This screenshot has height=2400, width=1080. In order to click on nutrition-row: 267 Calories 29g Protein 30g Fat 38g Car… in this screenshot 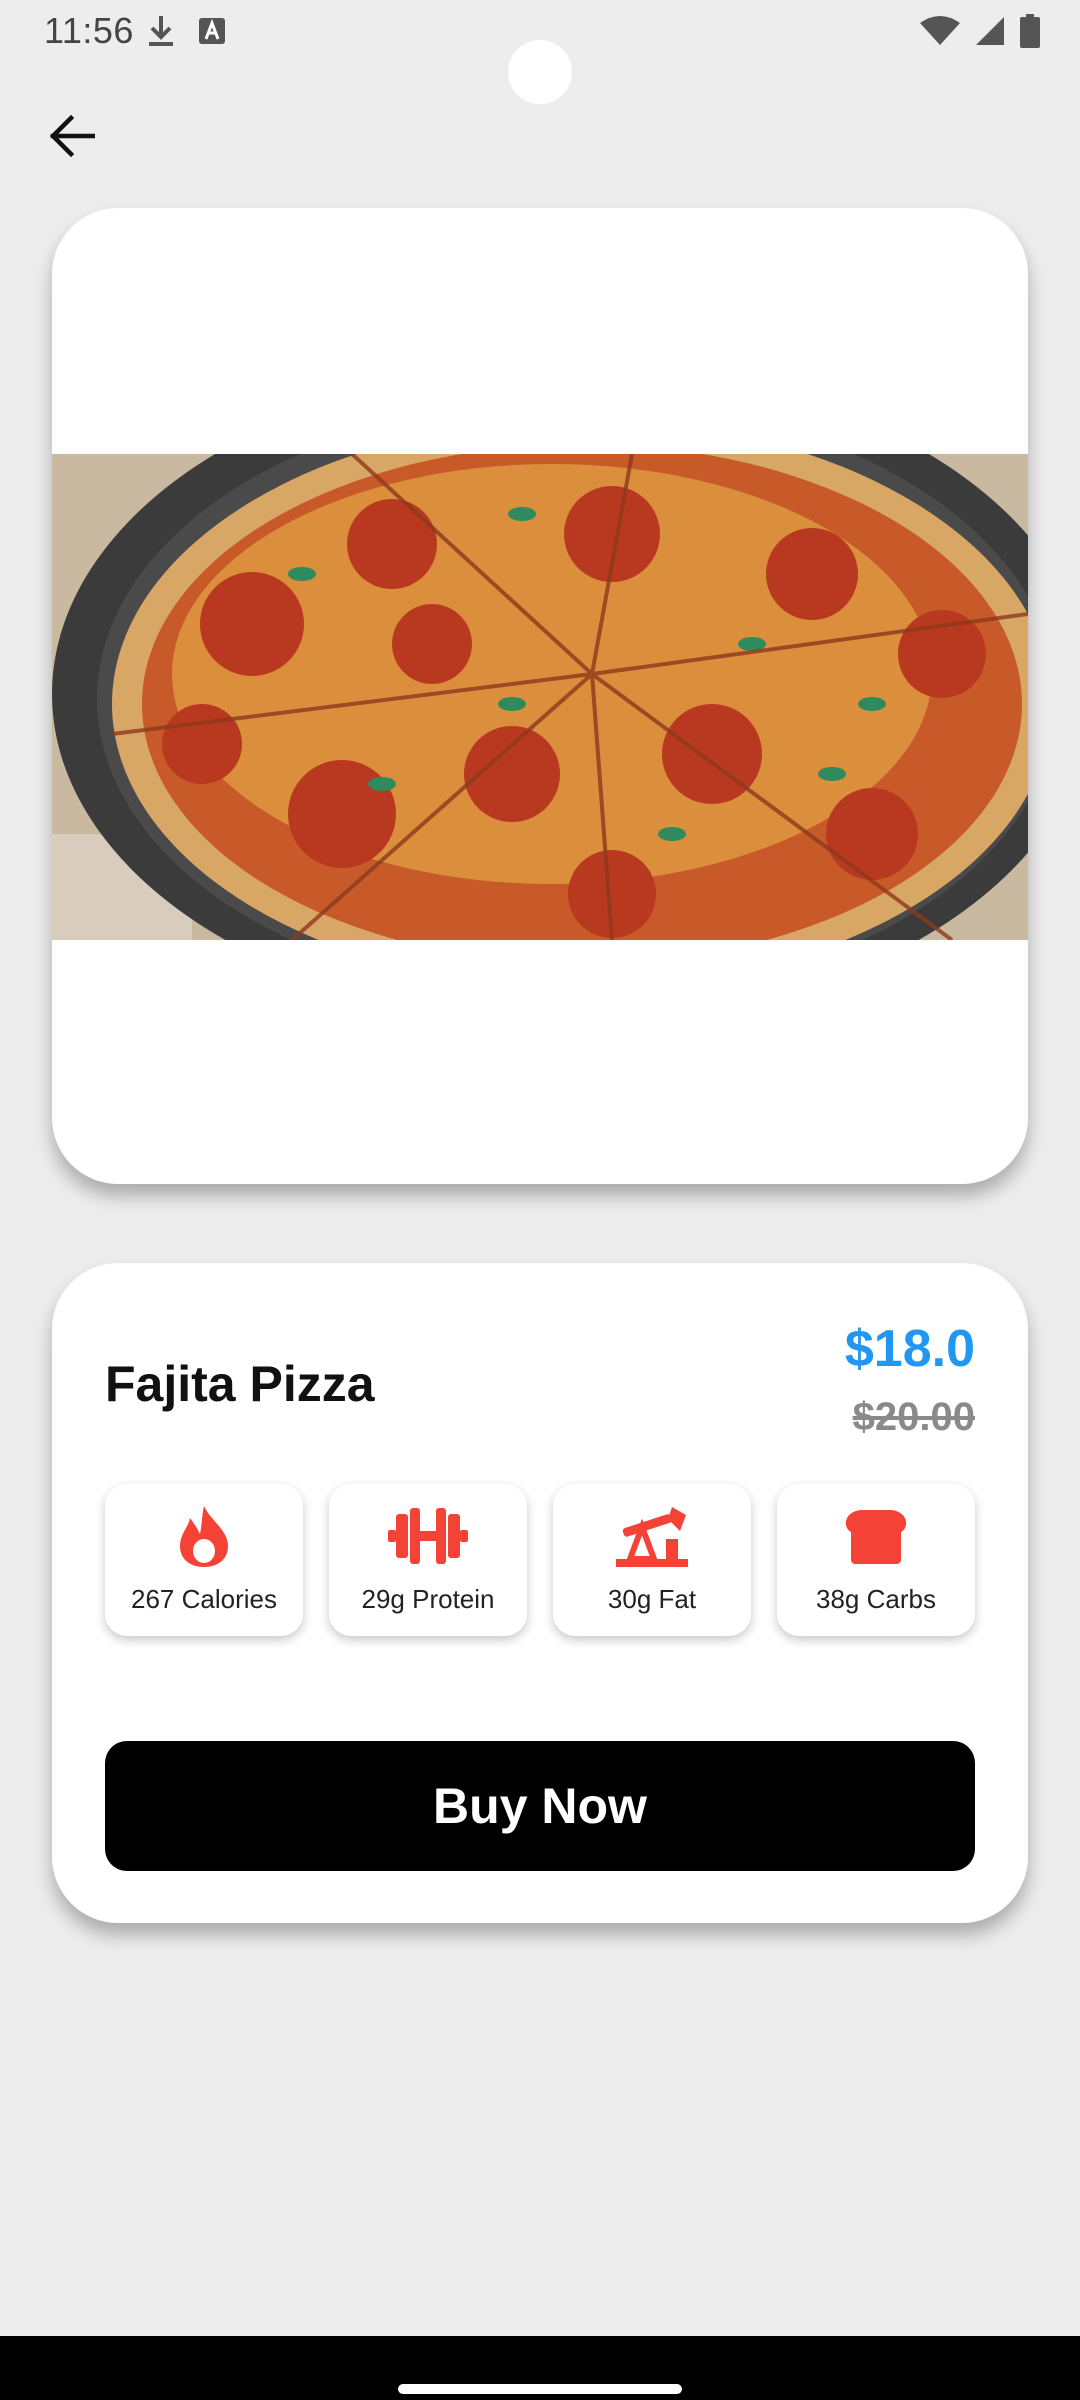, I will do `click(540, 1560)`.